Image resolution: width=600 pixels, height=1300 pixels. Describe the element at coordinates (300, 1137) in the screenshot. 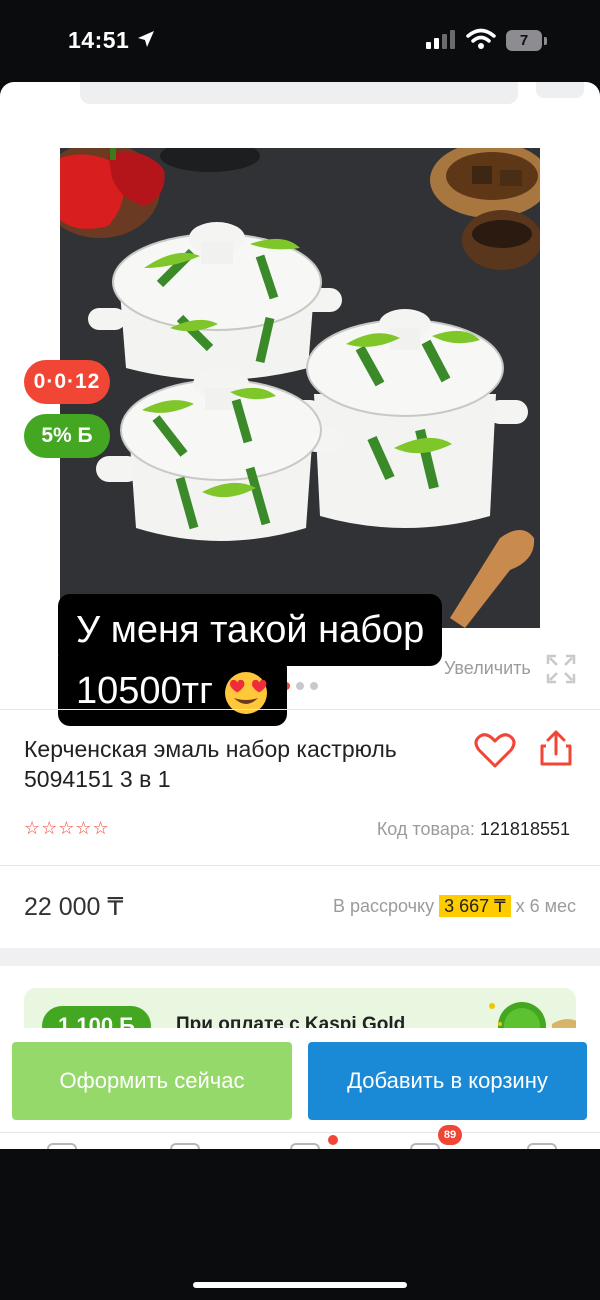

I see `bottom-tab-bar: 89` at that location.